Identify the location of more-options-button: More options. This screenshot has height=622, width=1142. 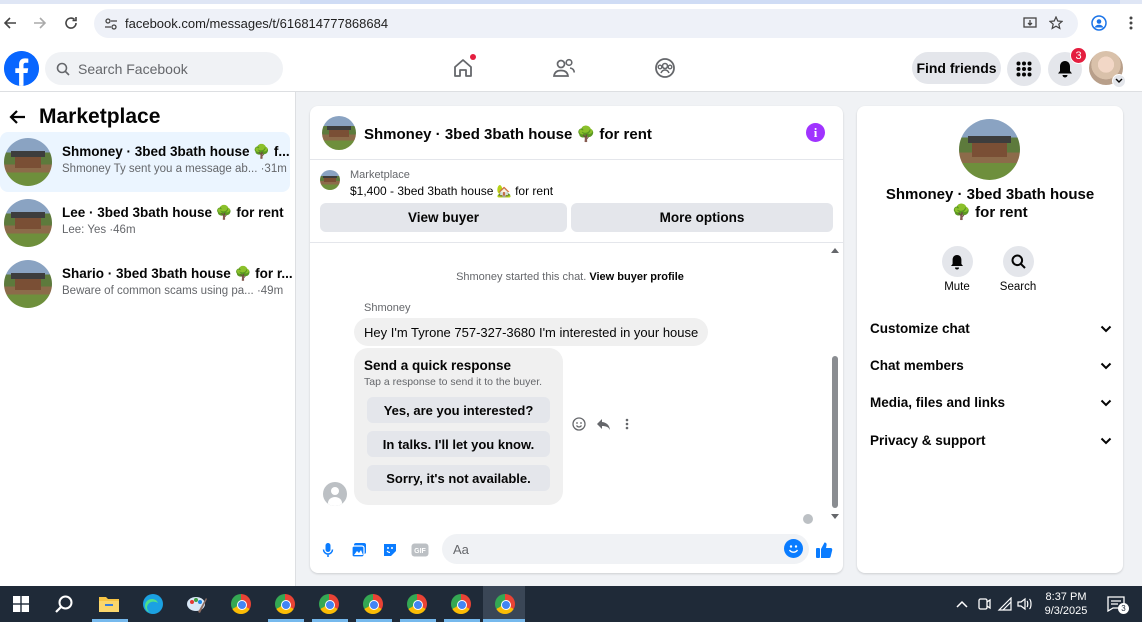
(702, 217).